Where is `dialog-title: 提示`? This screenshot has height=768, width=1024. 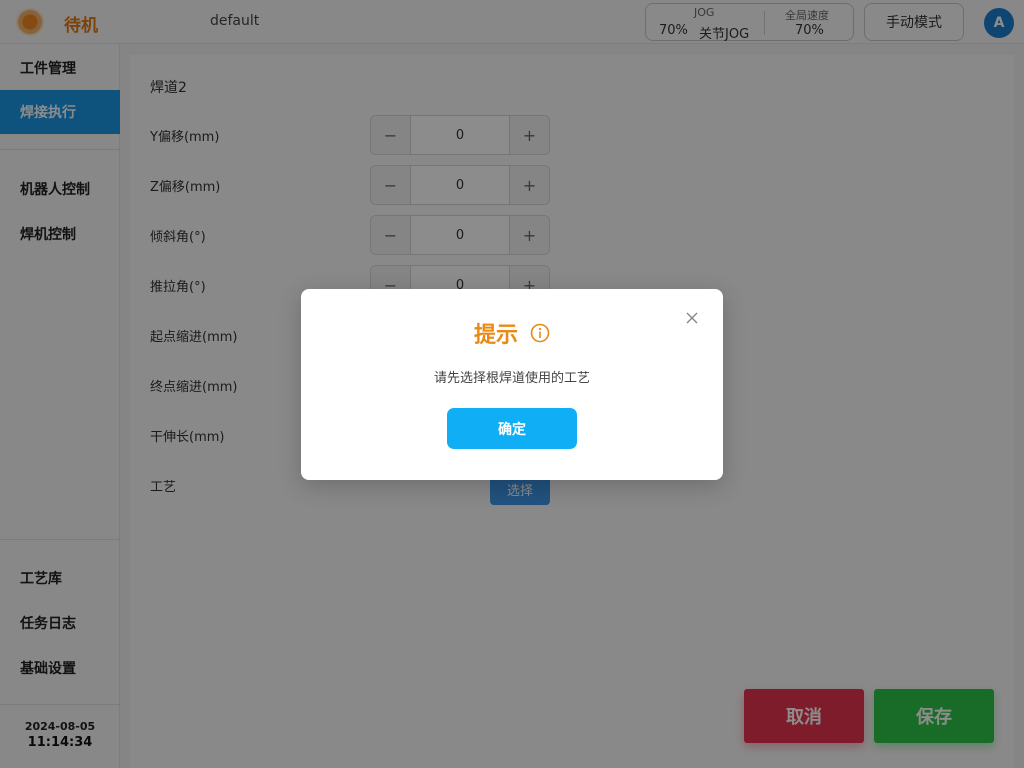 dialog-title: 提示 is located at coordinates (495, 335).